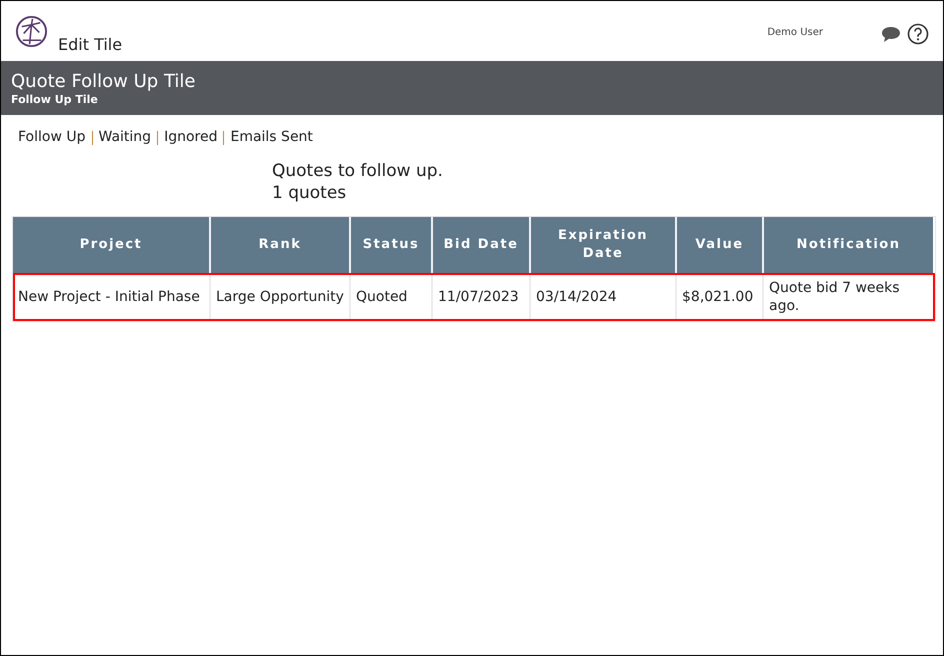 The image size is (944, 656). Describe the element at coordinates (310, 193) in the screenshot. I see `quote-count: 1 quotes` at that location.